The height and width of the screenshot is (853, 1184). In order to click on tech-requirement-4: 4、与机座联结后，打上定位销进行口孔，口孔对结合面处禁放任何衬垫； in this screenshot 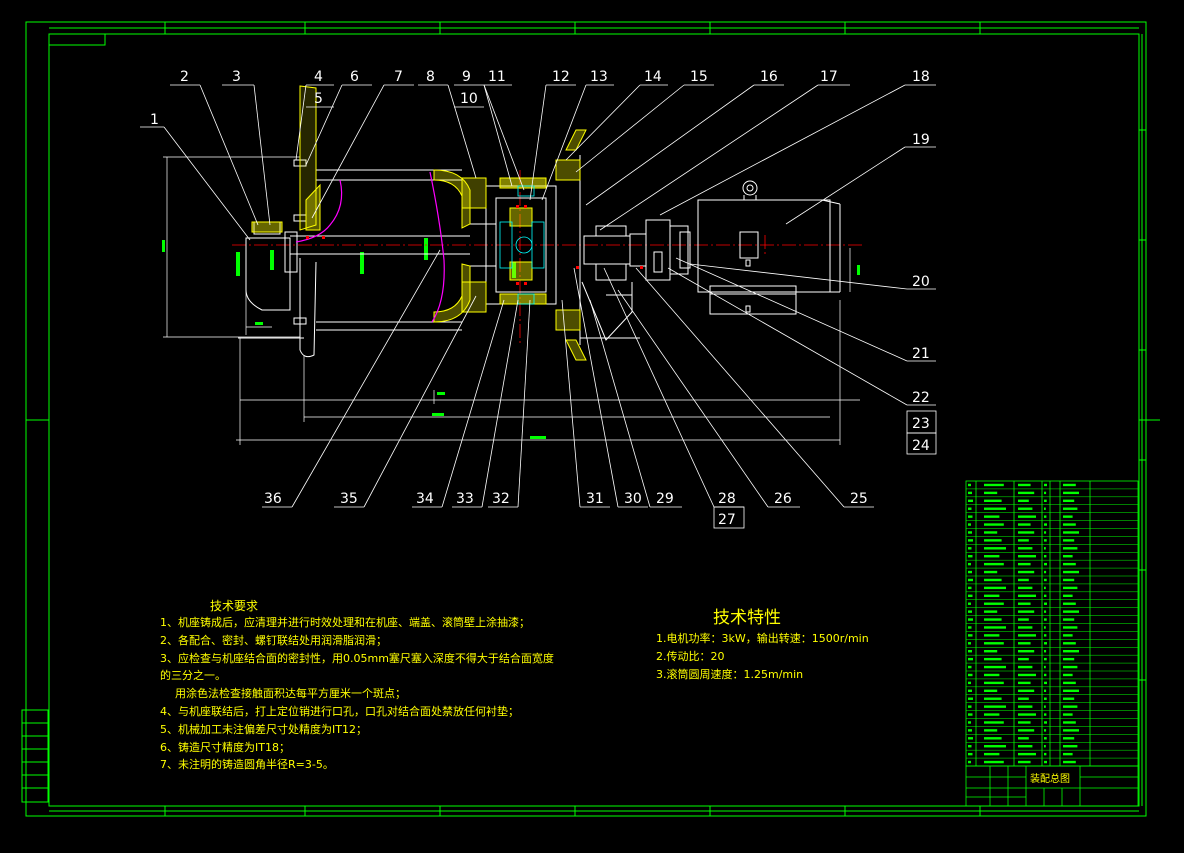, I will do `click(339, 711)`.